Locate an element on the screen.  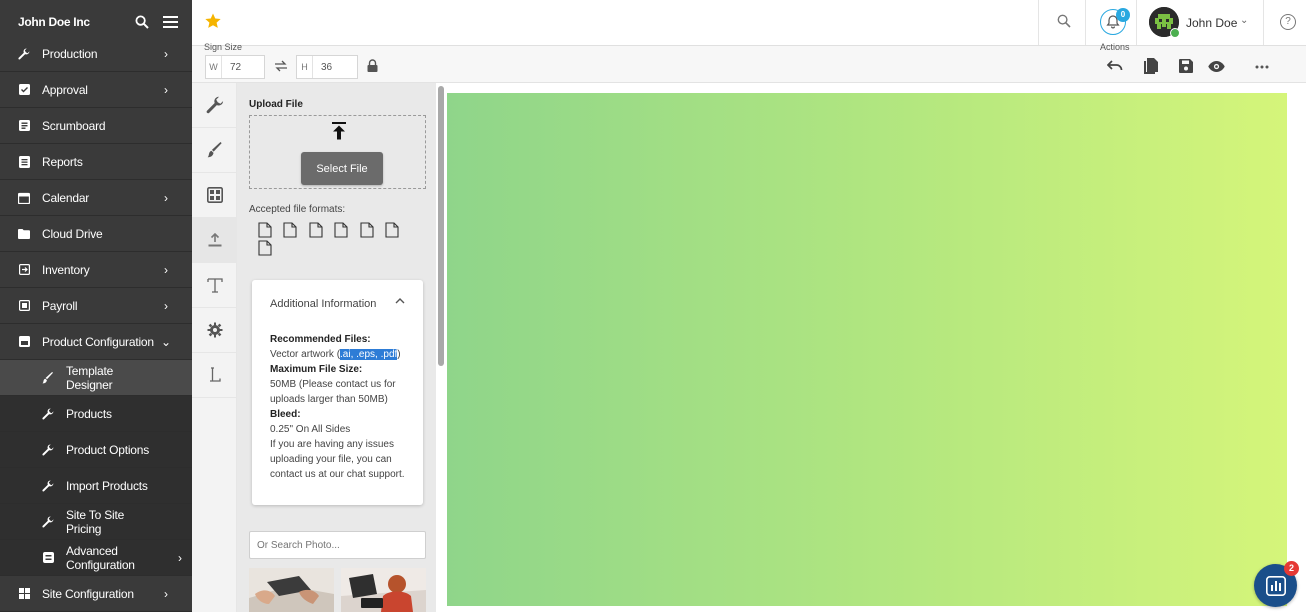
sidebar-item-label: Import Products is located at coordinates (107, 485).